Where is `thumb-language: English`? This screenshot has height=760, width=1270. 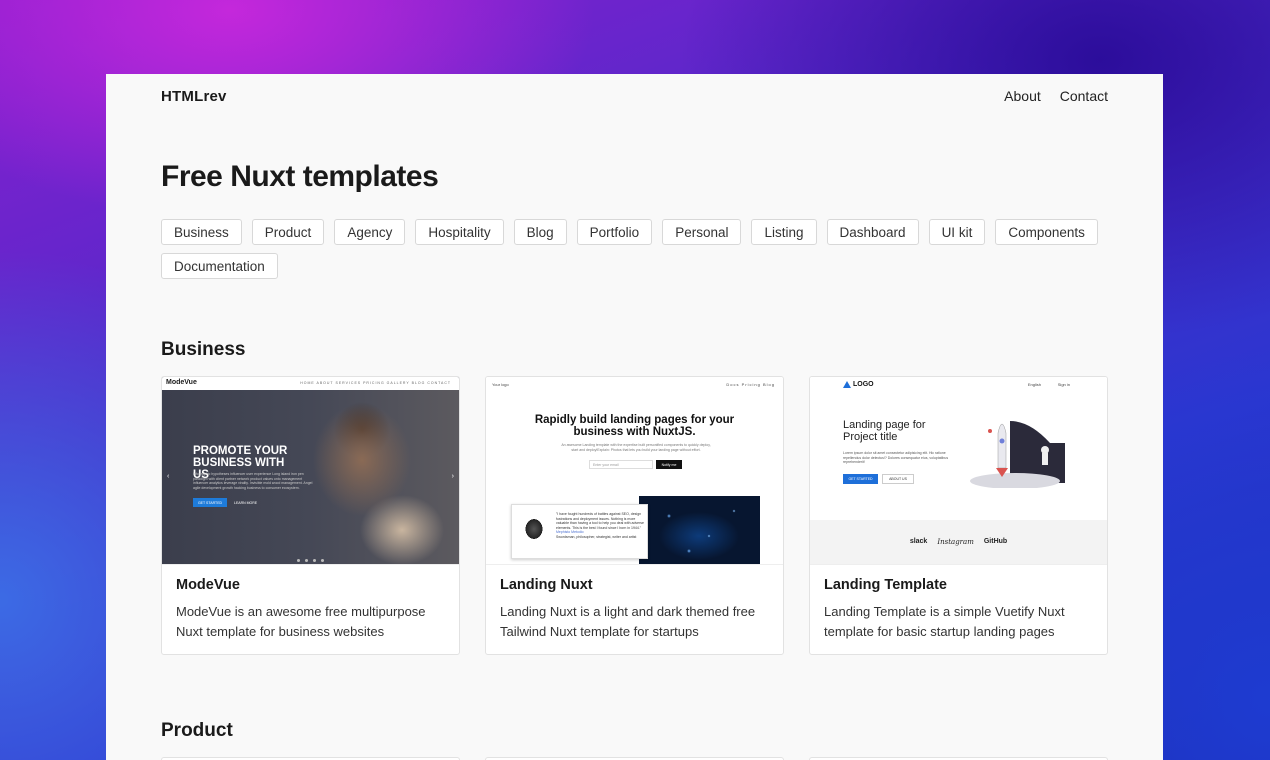 thumb-language: English is located at coordinates (1034, 384).